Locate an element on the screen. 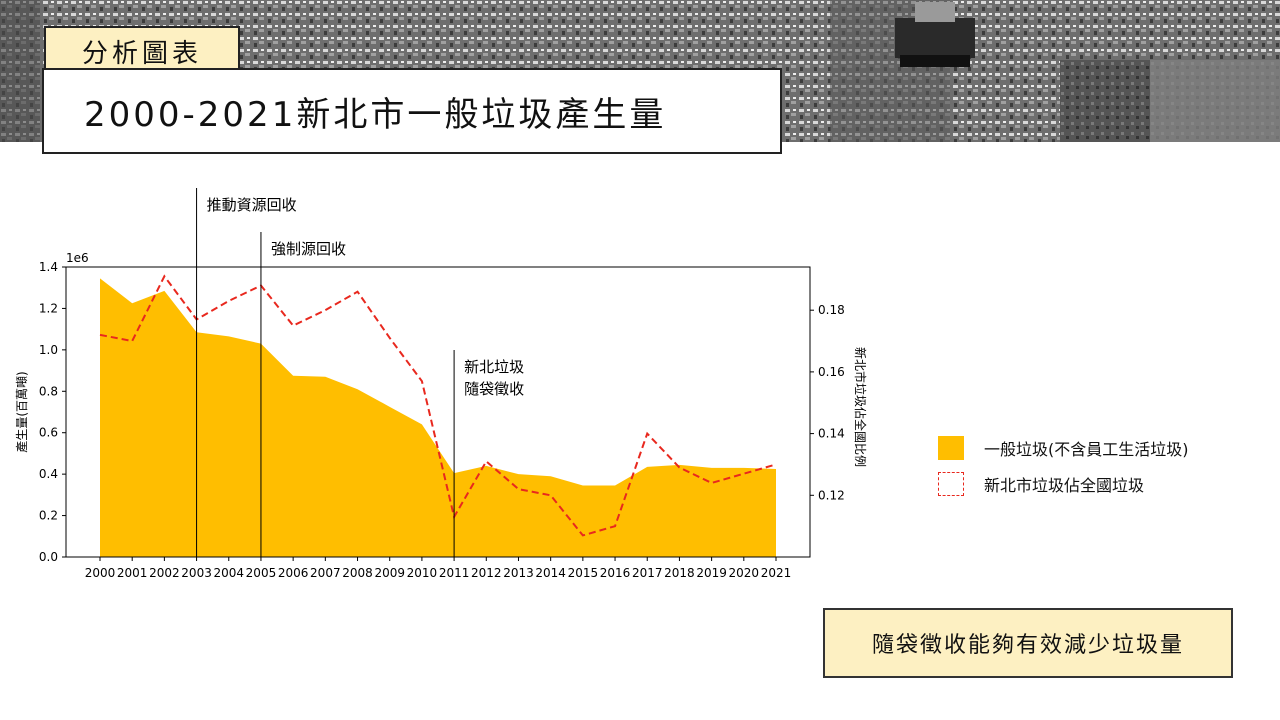  x-tick-label: 2020 is located at coordinates (744, 573).